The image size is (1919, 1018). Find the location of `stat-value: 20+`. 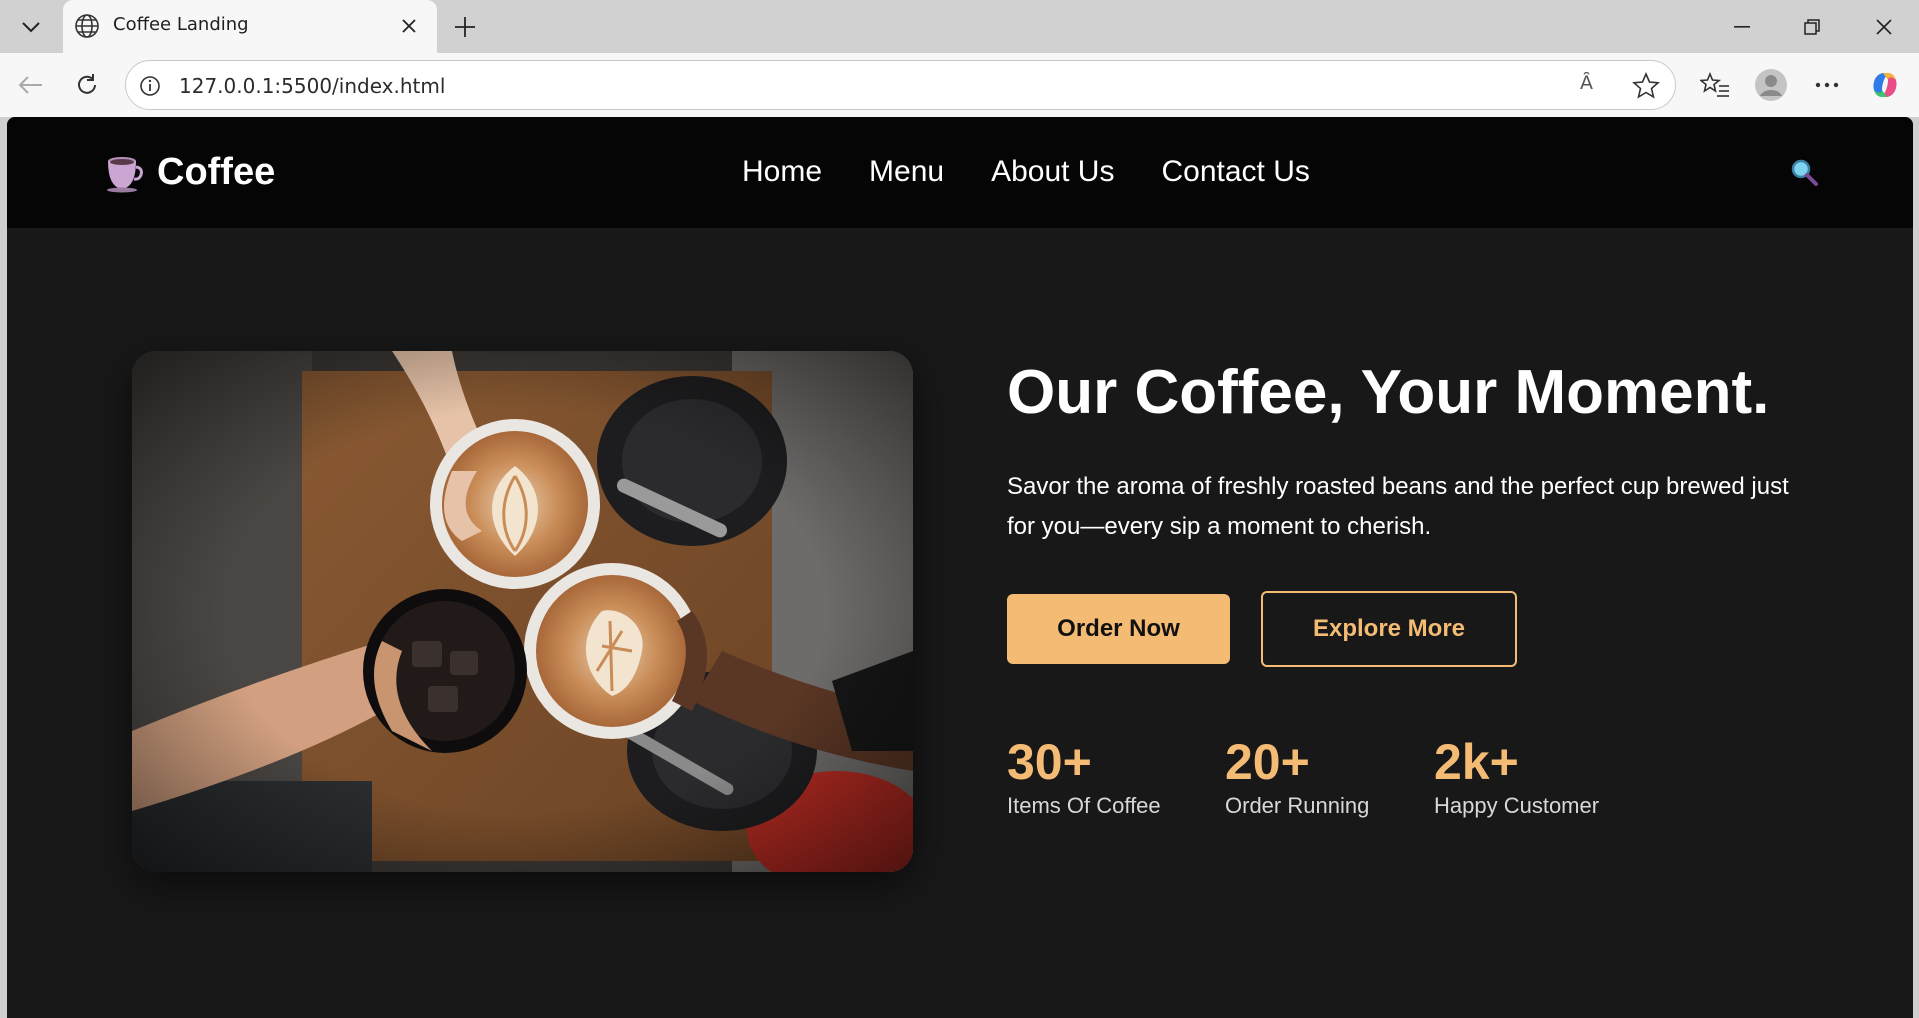

stat-value: 20+ is located at coordinates (1267, 762).